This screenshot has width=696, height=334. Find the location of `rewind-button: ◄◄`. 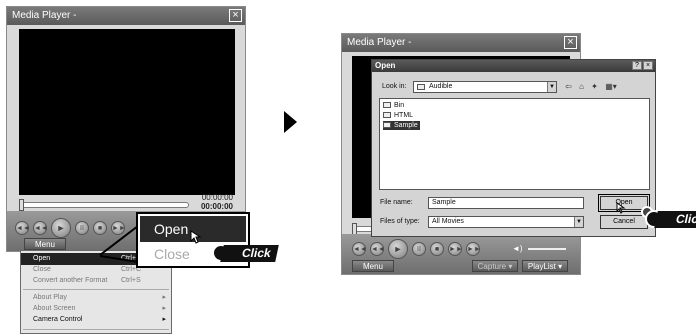

rewind-button: ◄◄ is located at coordinates (377, 249).